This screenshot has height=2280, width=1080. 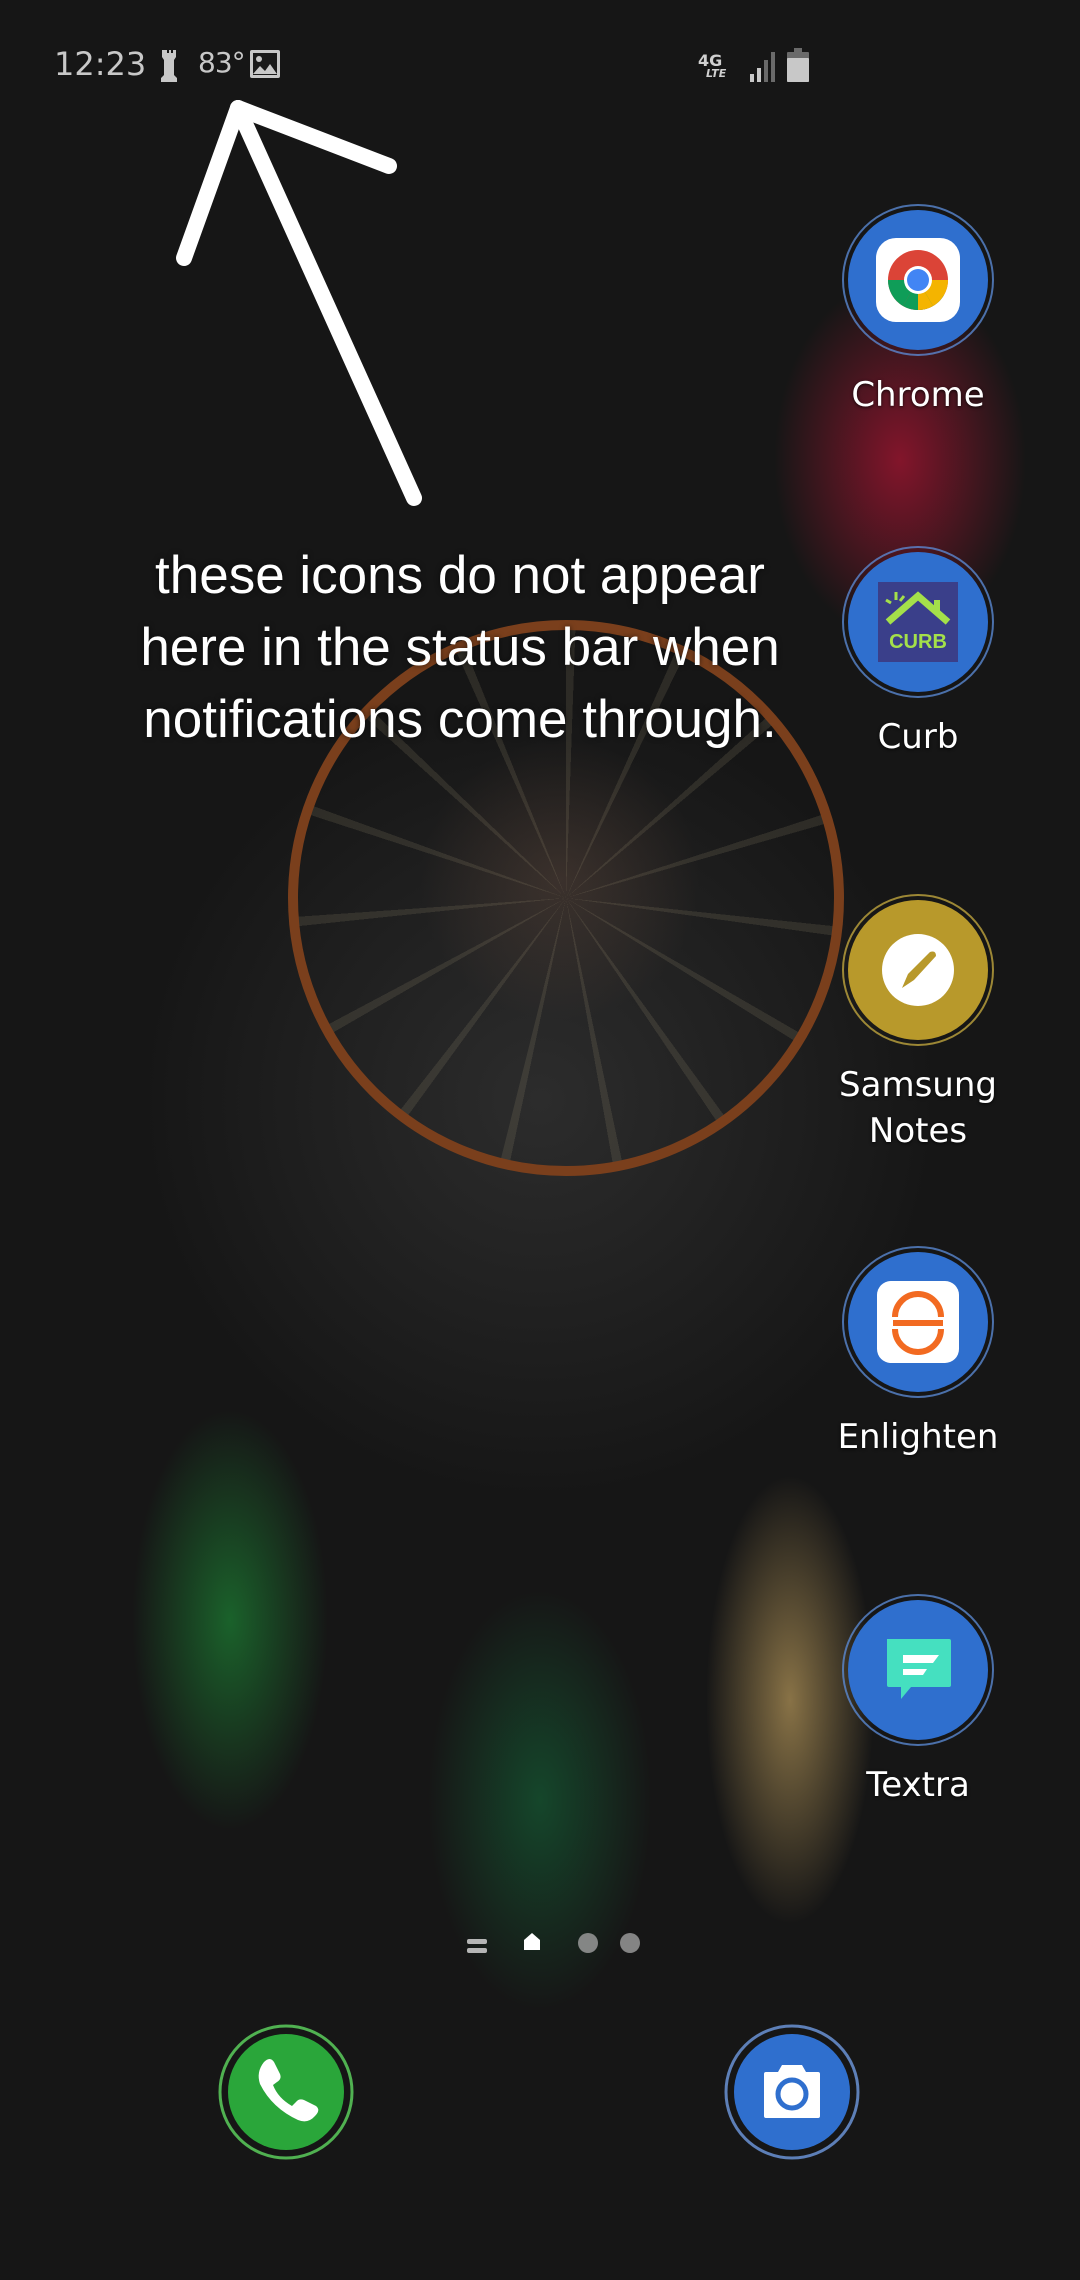 I want to click on app-textra: Textra, so click(x=918, y=1701).